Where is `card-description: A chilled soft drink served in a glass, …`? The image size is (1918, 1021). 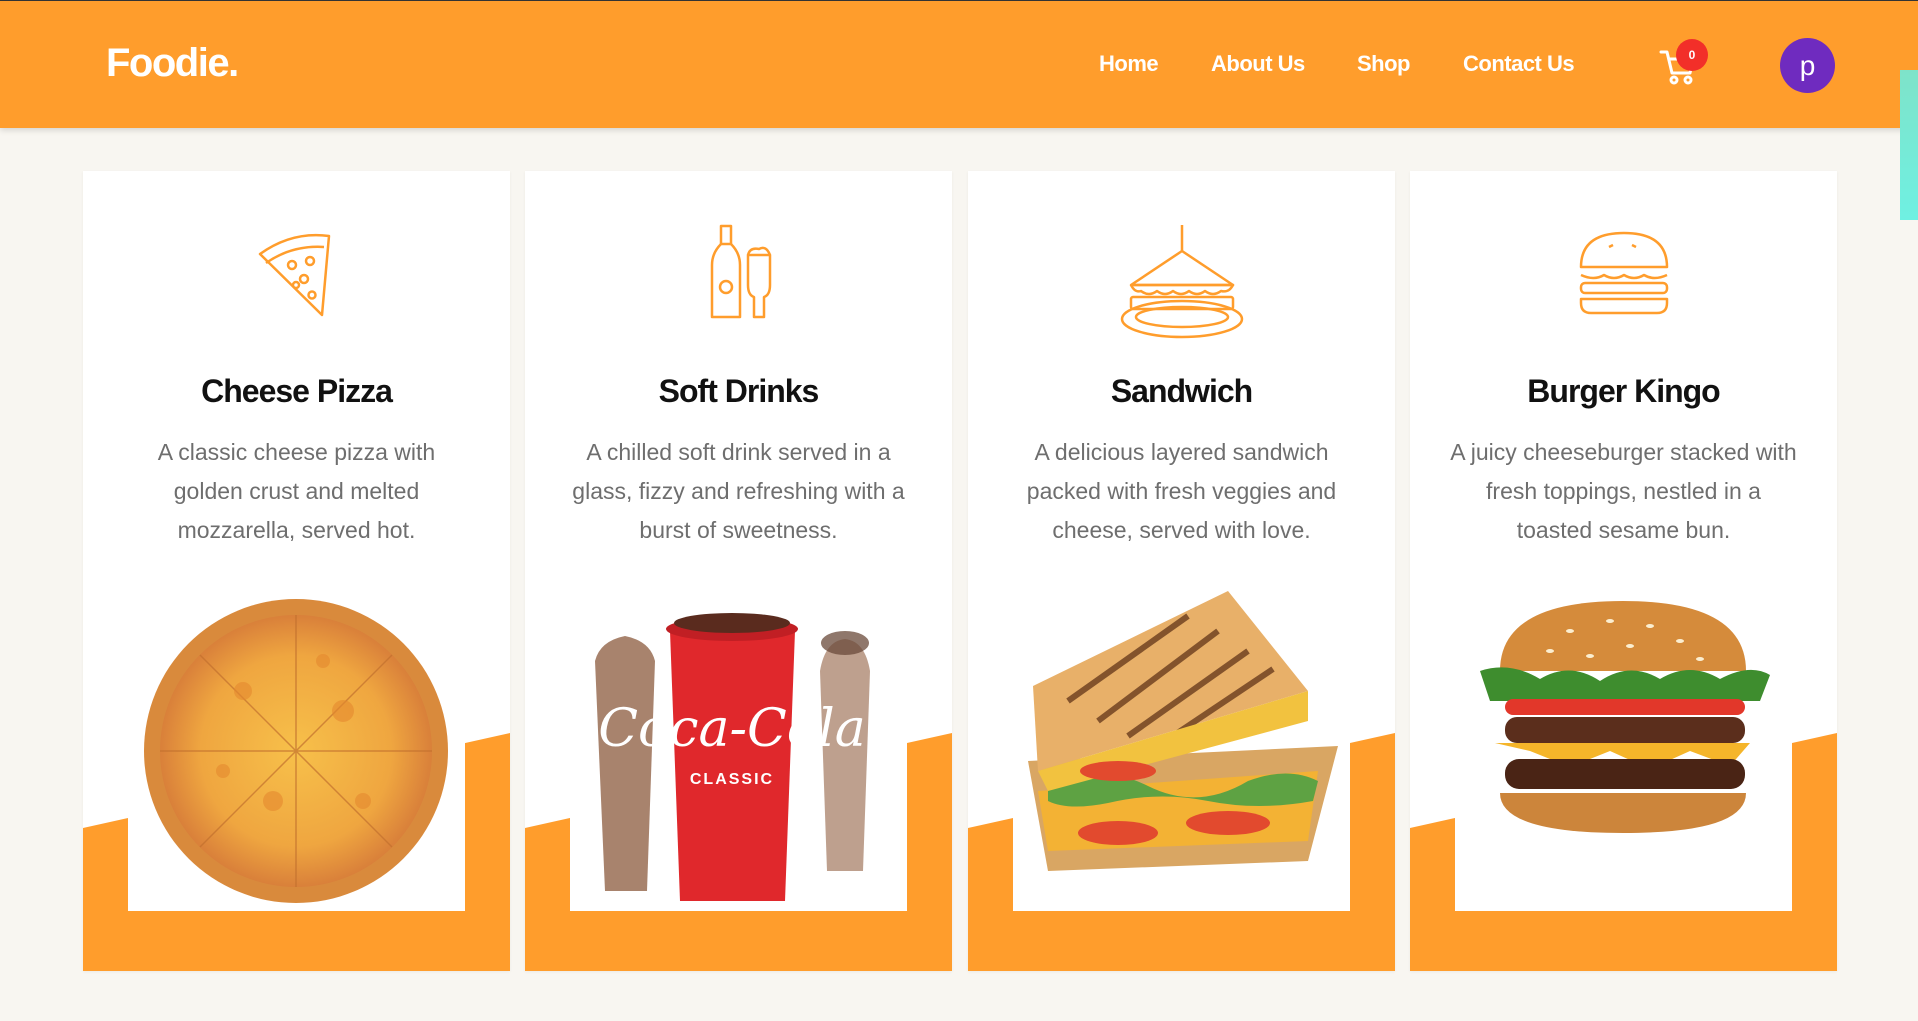 card-description: A chilled soft drink served in a glass, … is located at coordinates (738, 491).